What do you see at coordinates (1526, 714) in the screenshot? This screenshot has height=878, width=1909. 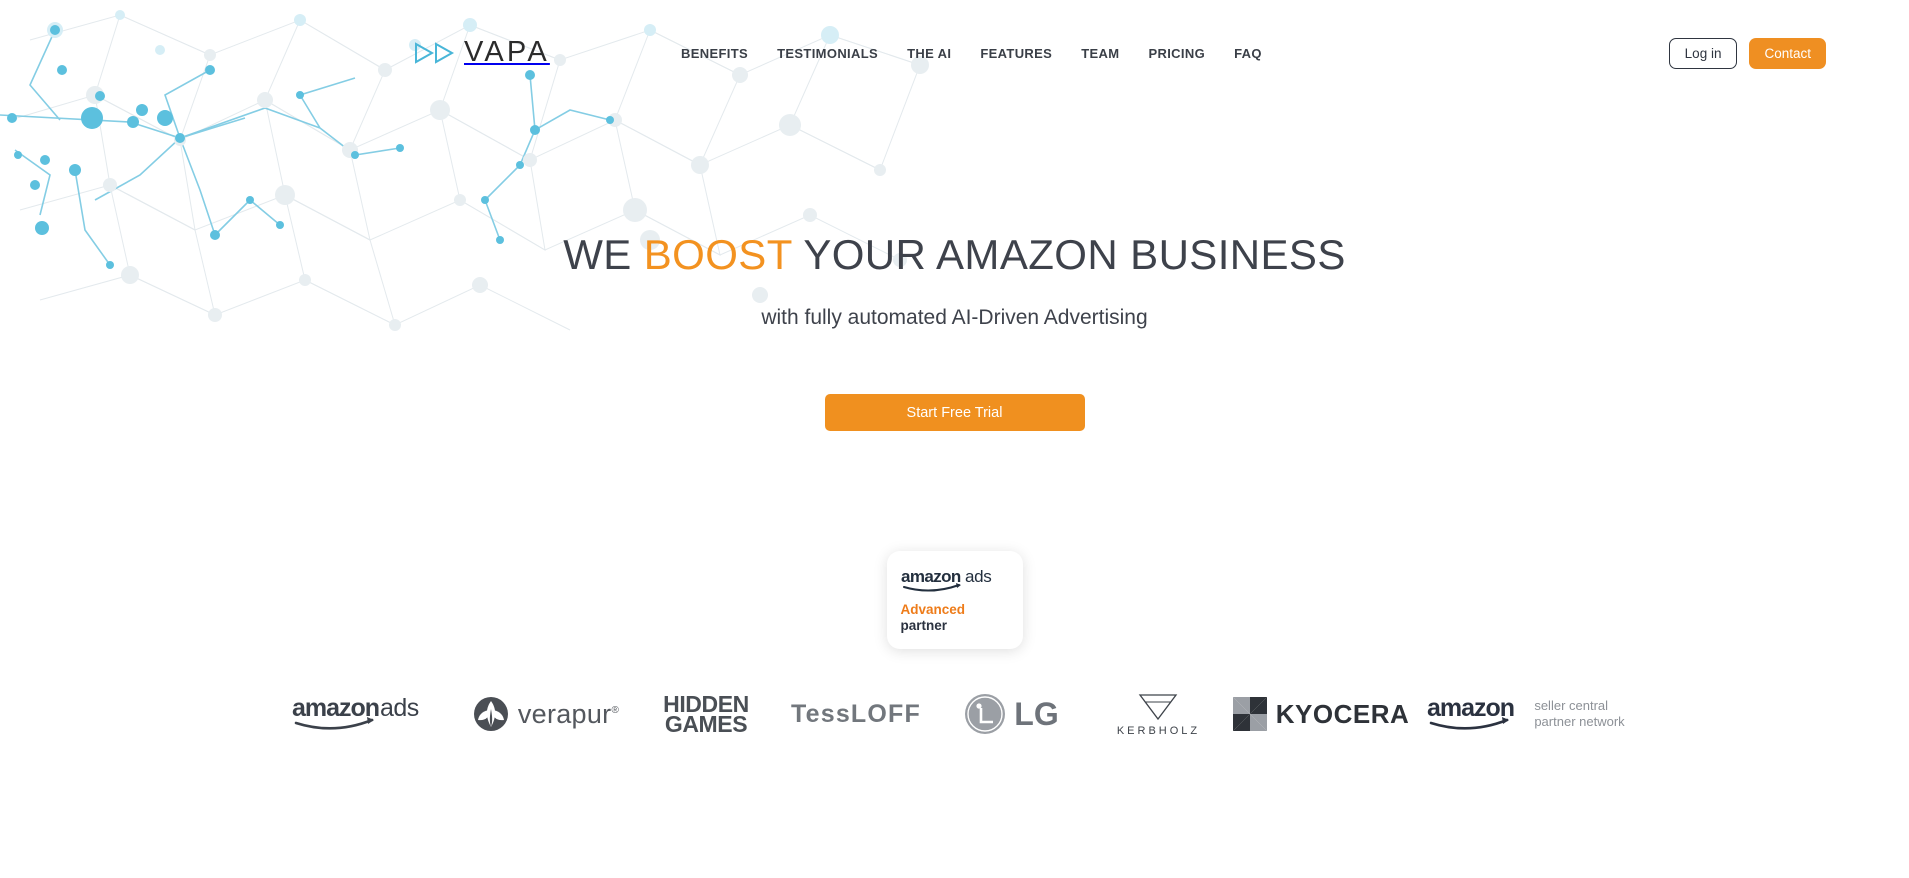 I see `client-logo-amazon-seller-central: amazon seller central partner network` at bounding box center [1526, 714].